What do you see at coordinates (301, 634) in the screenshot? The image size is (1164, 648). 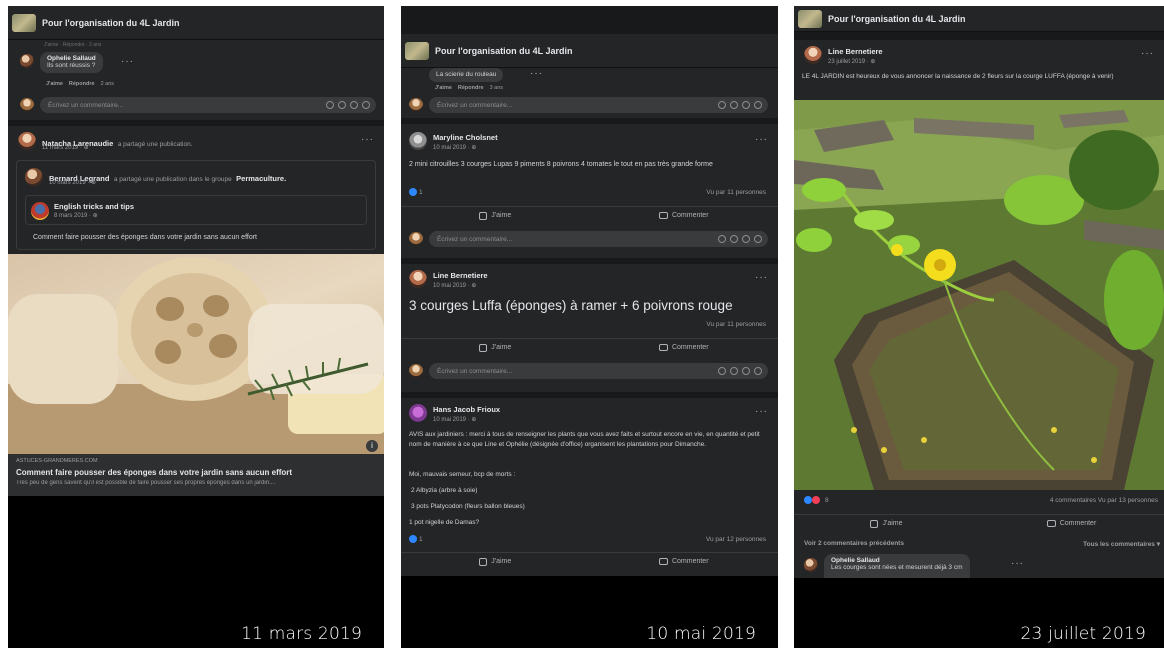 I see `date-caption: 11 mars 2019` at bounding box center [301, 634].